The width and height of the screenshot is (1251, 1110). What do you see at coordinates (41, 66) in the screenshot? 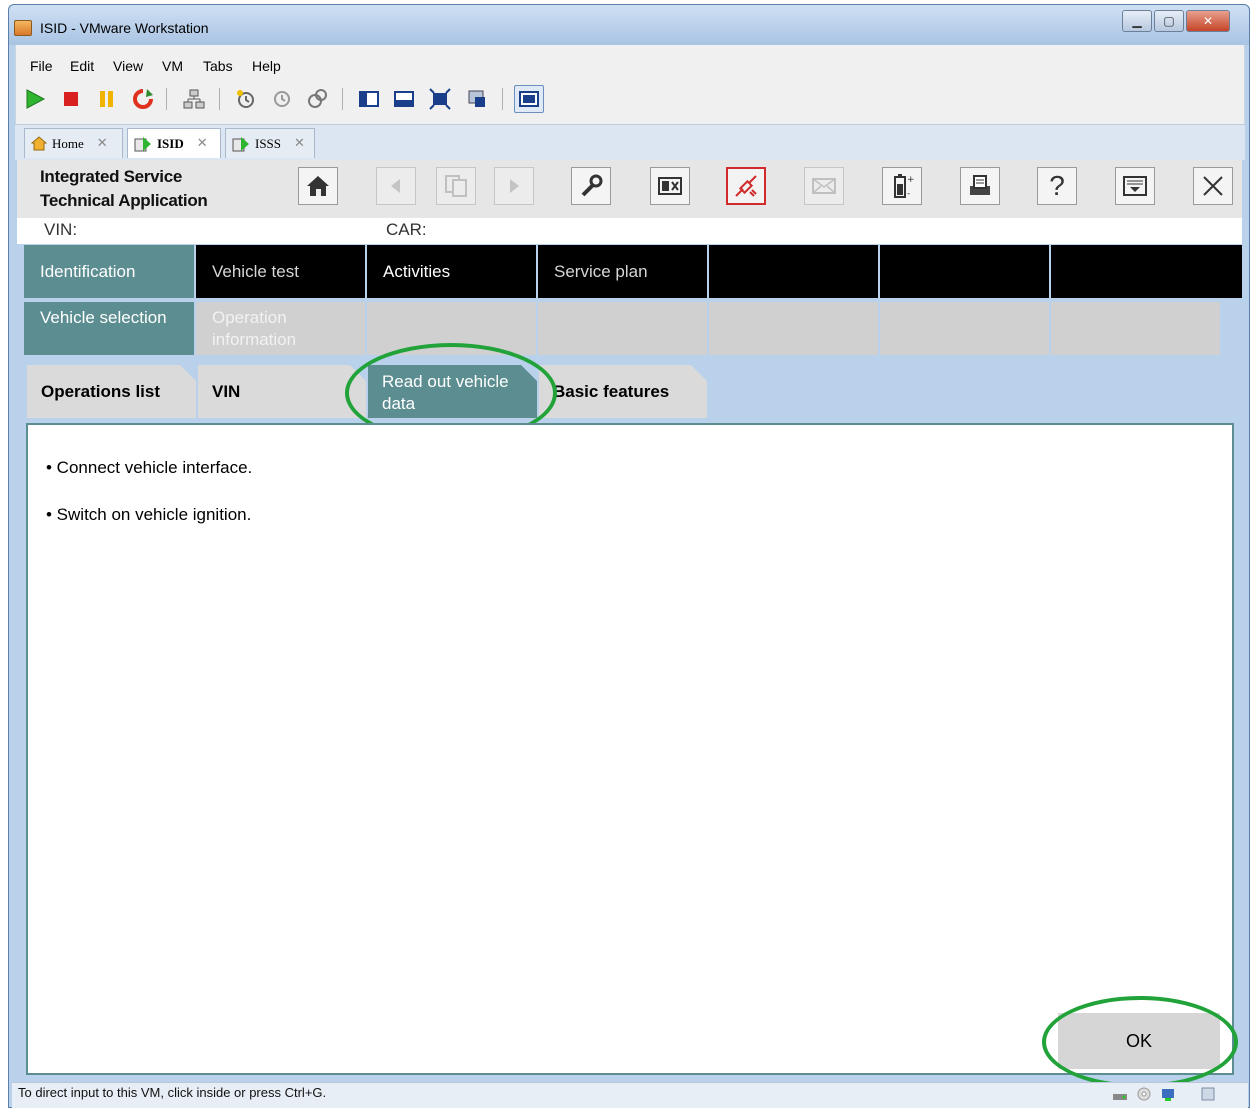
I see `menu-file: File` at bounding box center [41, 66].